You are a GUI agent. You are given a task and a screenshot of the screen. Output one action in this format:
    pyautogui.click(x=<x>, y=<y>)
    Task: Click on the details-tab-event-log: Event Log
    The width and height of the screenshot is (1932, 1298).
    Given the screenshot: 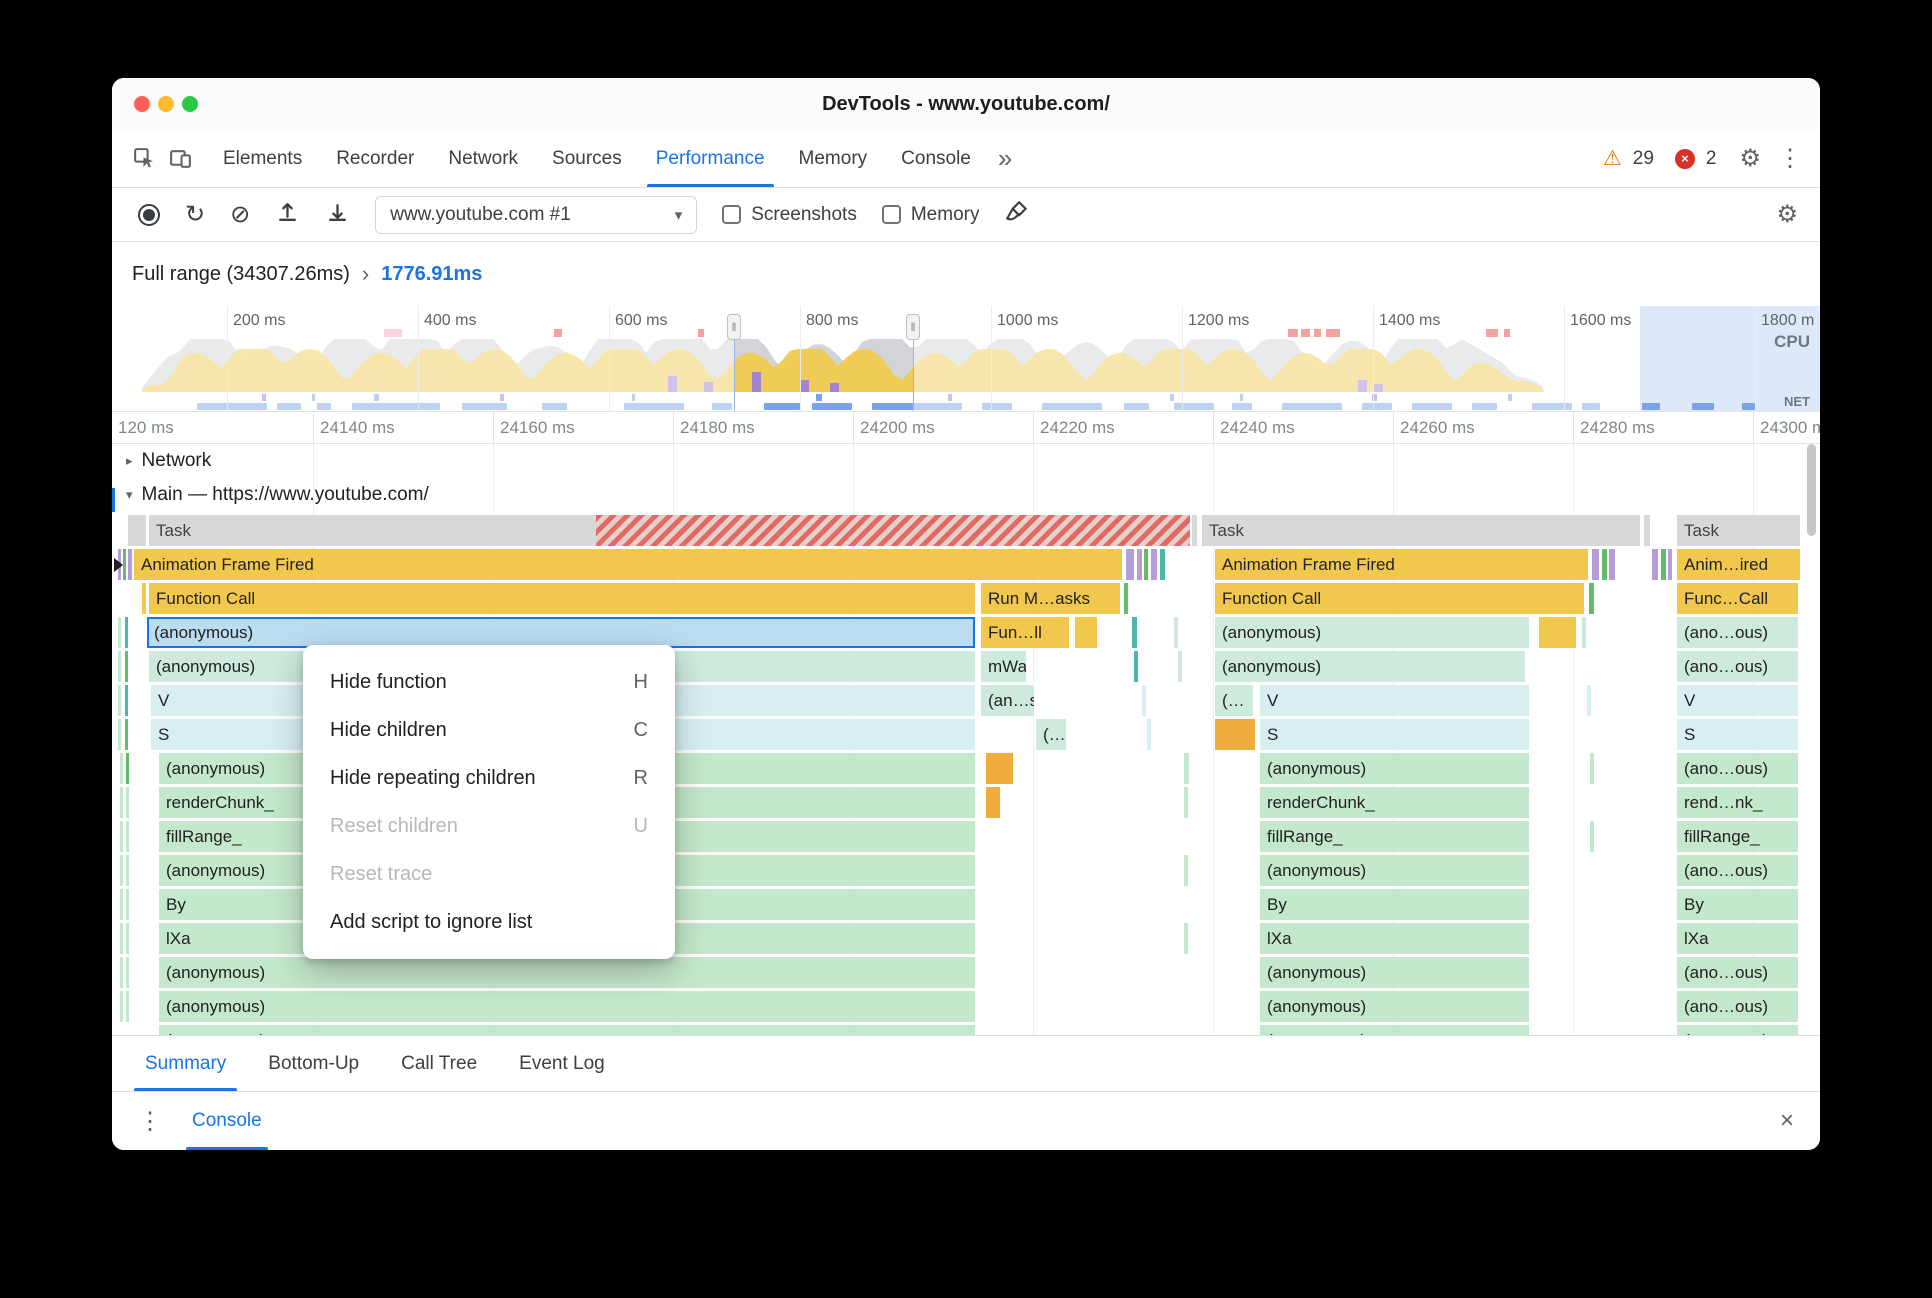 What is the action you would take?
    pyautogui.click(x=562, y=1063)
    